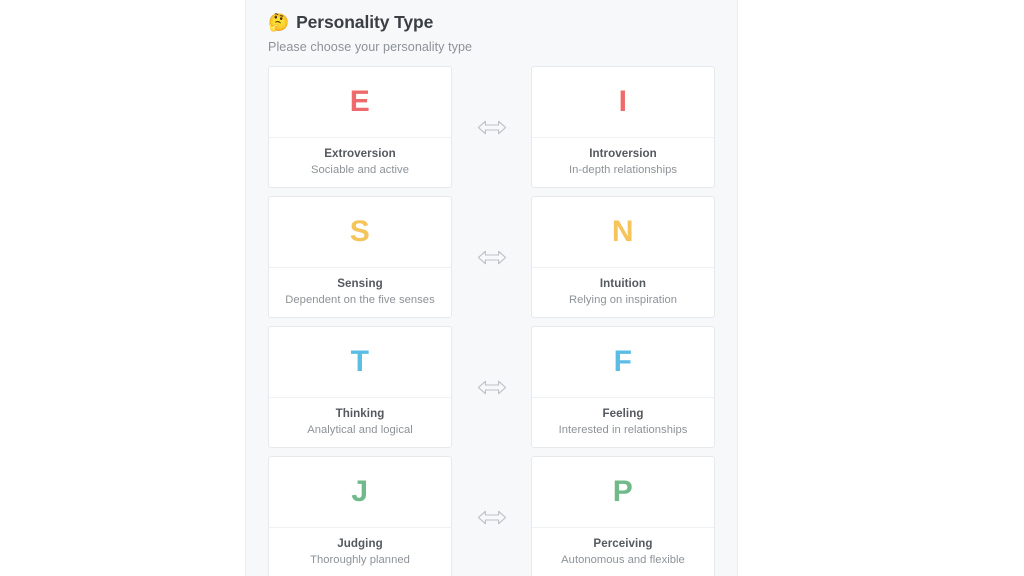 Image resolution: width=1024 pixels, height=576 pixels. What do you see at coordinates (365, 22) in the screenshot?
I see `page-title-text: Personality Type` at bounding box center [365, 22].